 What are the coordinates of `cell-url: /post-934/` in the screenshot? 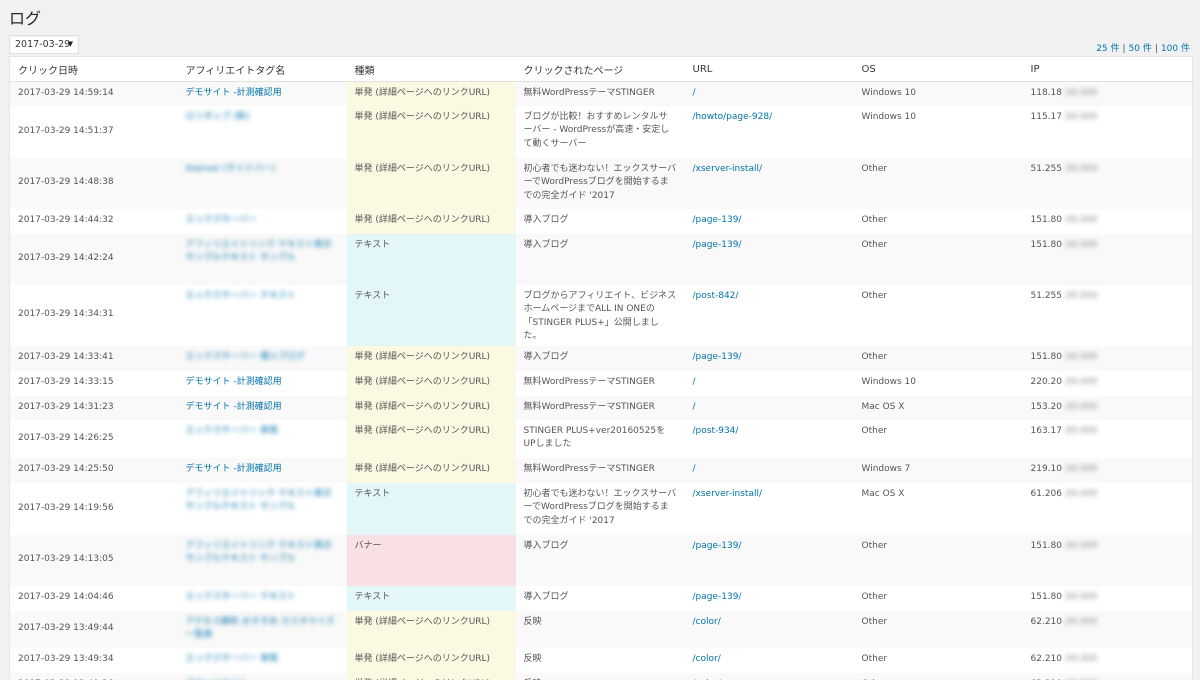 It's located at (769, 438).